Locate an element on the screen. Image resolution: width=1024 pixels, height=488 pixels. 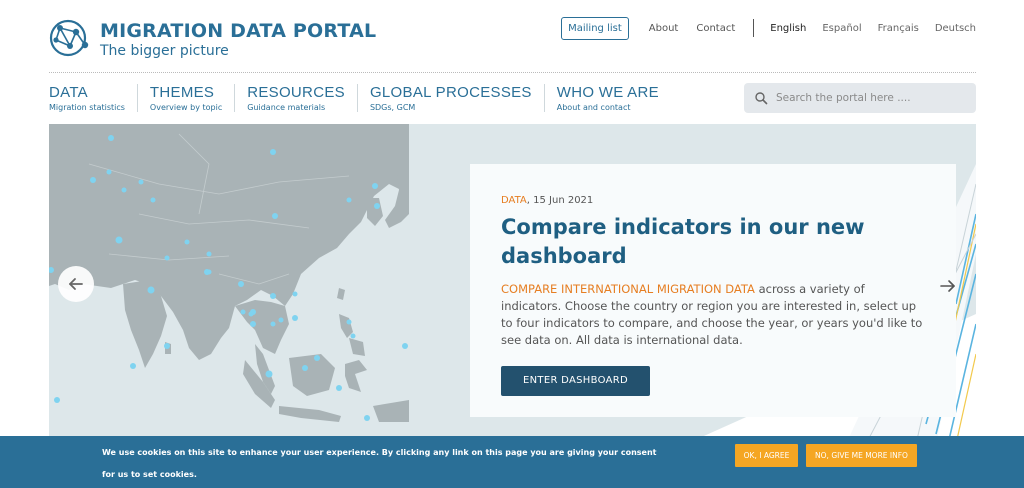
nav-item-global-processes: GLOBAL PROCESSES SDGs, GCM is located at coordinates (457, 98).